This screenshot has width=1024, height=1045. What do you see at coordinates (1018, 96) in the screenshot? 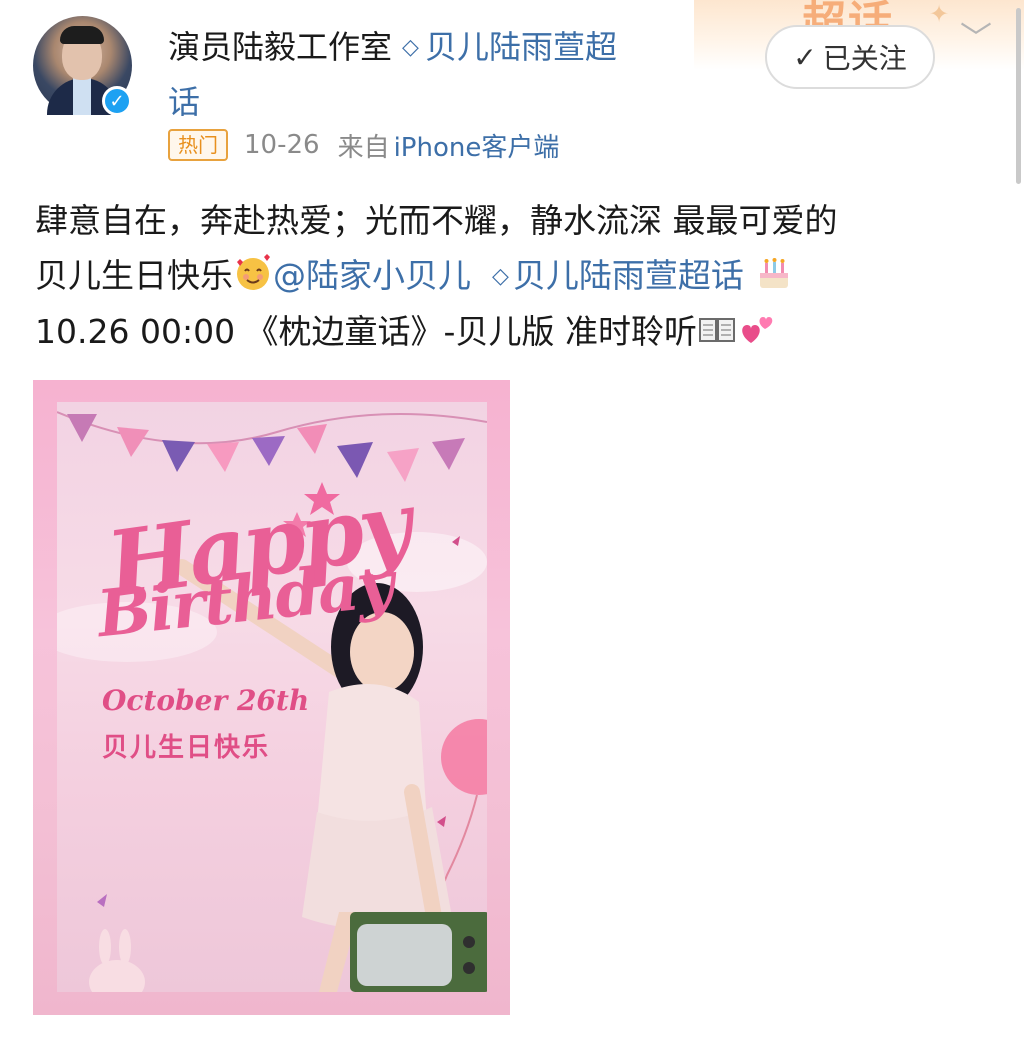
I see `scrollbar` at bounding box center [1018, 96].